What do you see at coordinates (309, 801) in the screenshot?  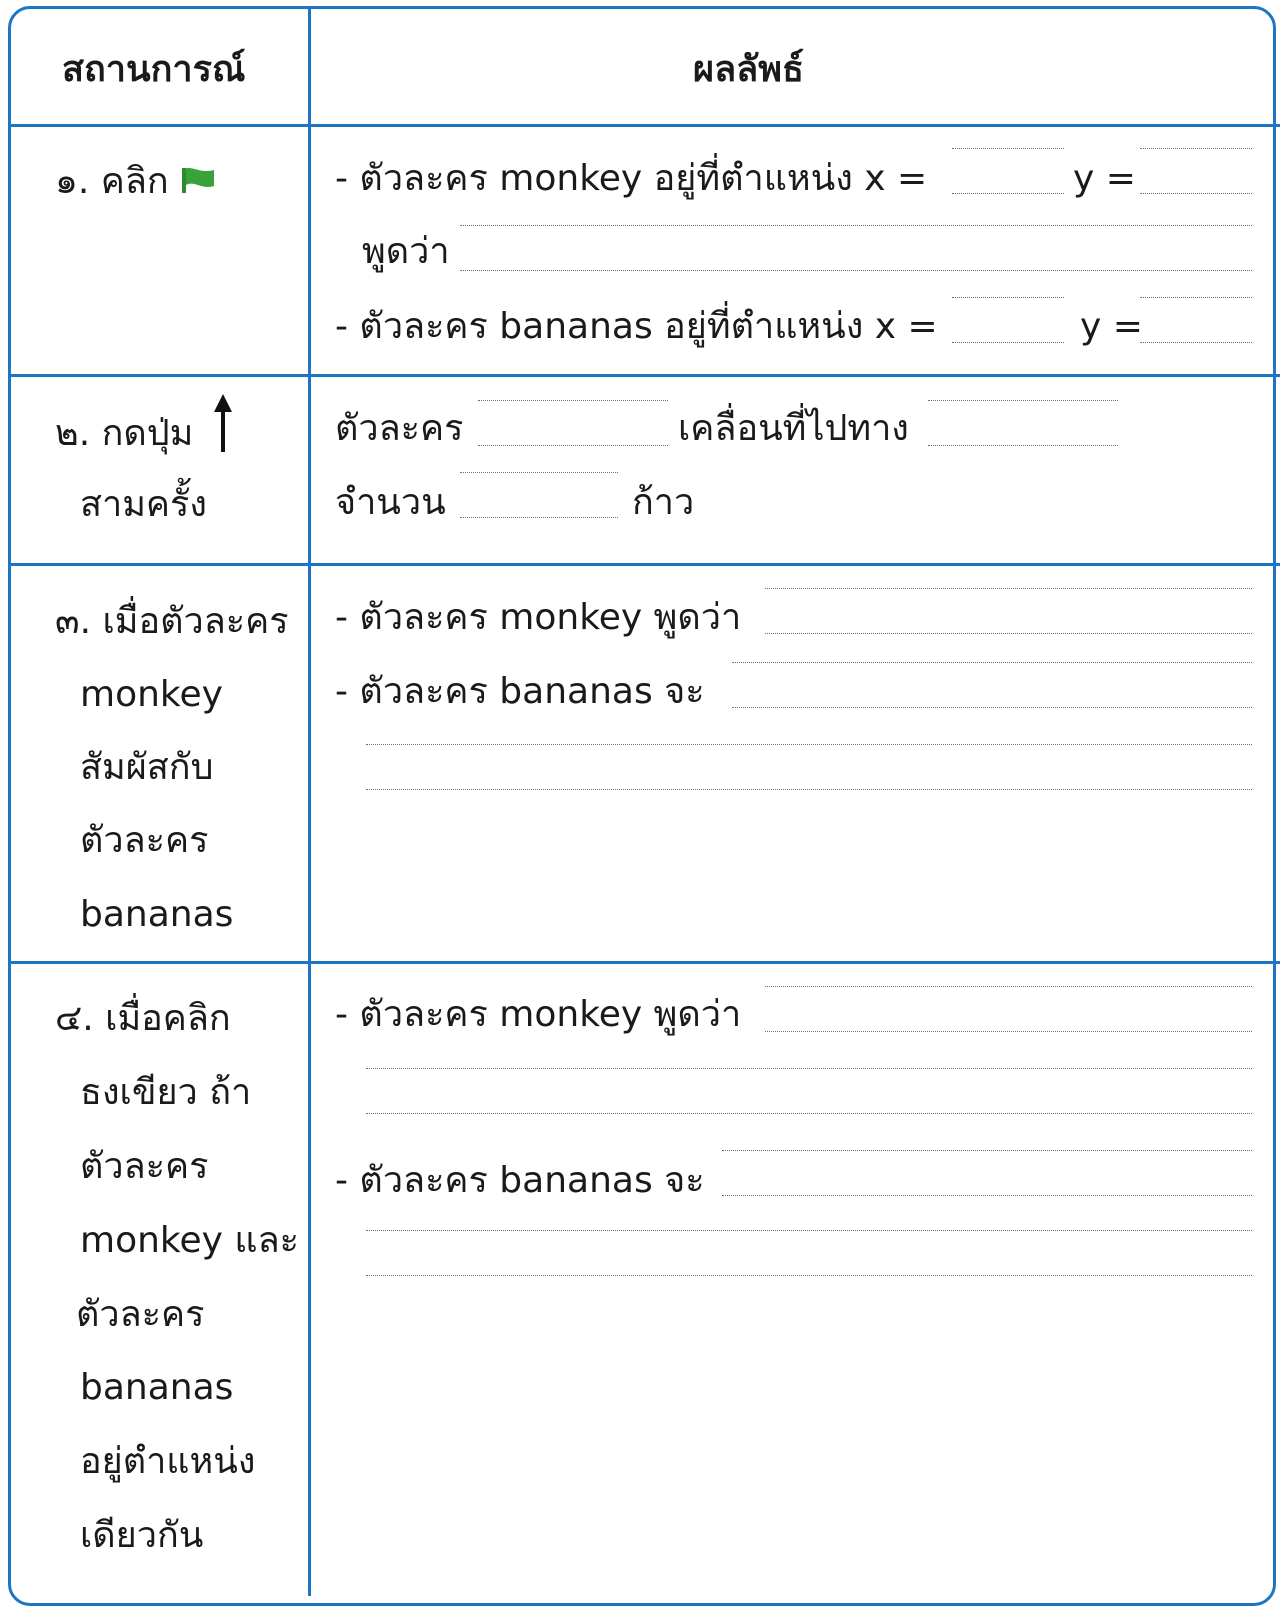 I see `column-divider` at bounding box center [309, 801].